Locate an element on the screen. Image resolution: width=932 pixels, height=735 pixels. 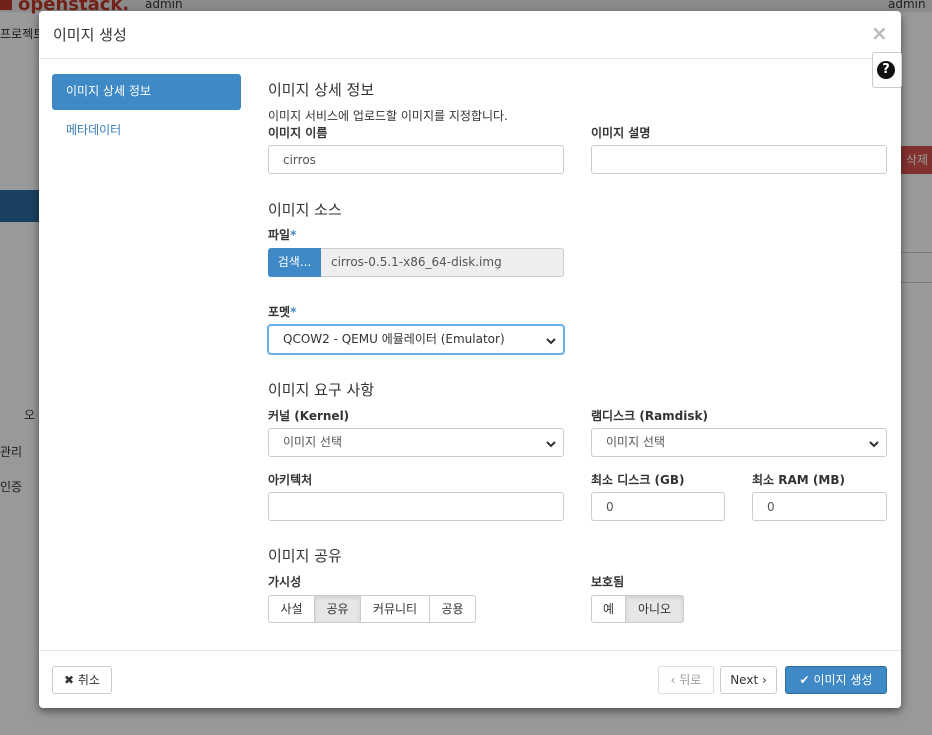
architecture-label: 아키텍처 is located at coordinates (290, 480).